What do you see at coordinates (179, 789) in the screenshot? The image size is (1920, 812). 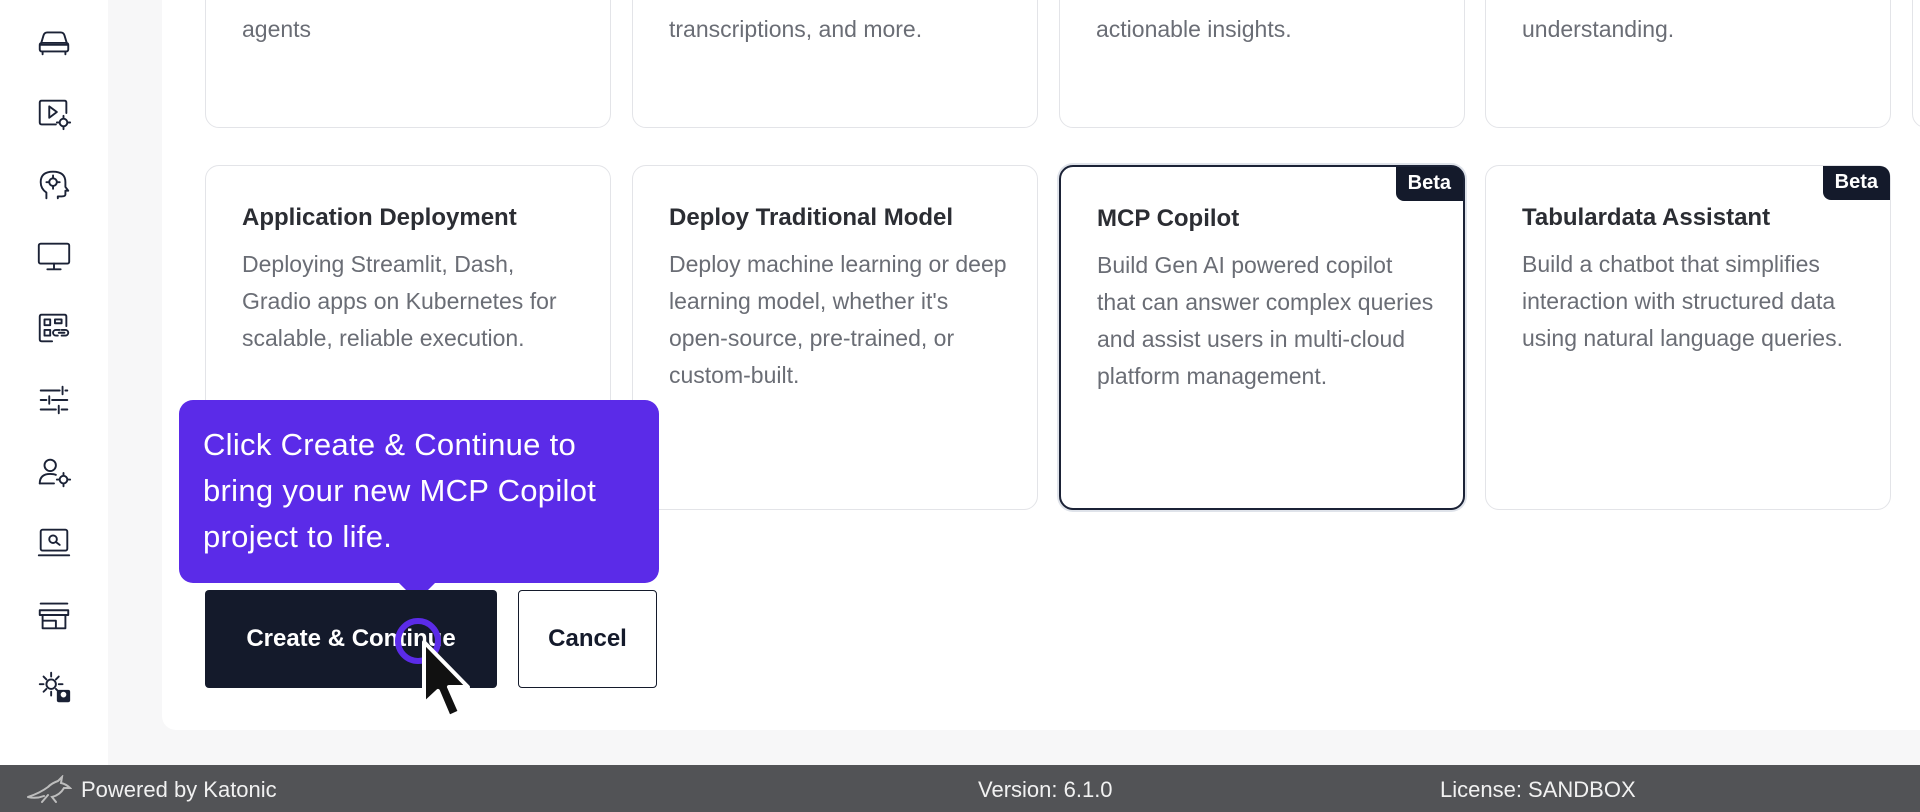 I see `footer-powered-by: Powered by Katonic` at bounding box center [179, 789].